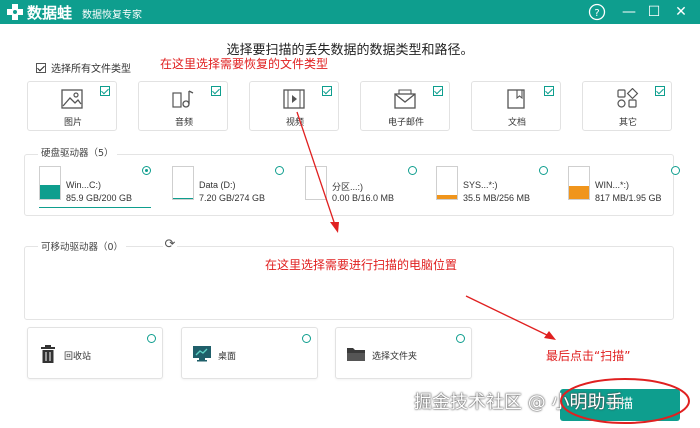 This screenshot has height=428, width=700. I want to click on location-select-folder: 选择文件夹, so click(403, 353).